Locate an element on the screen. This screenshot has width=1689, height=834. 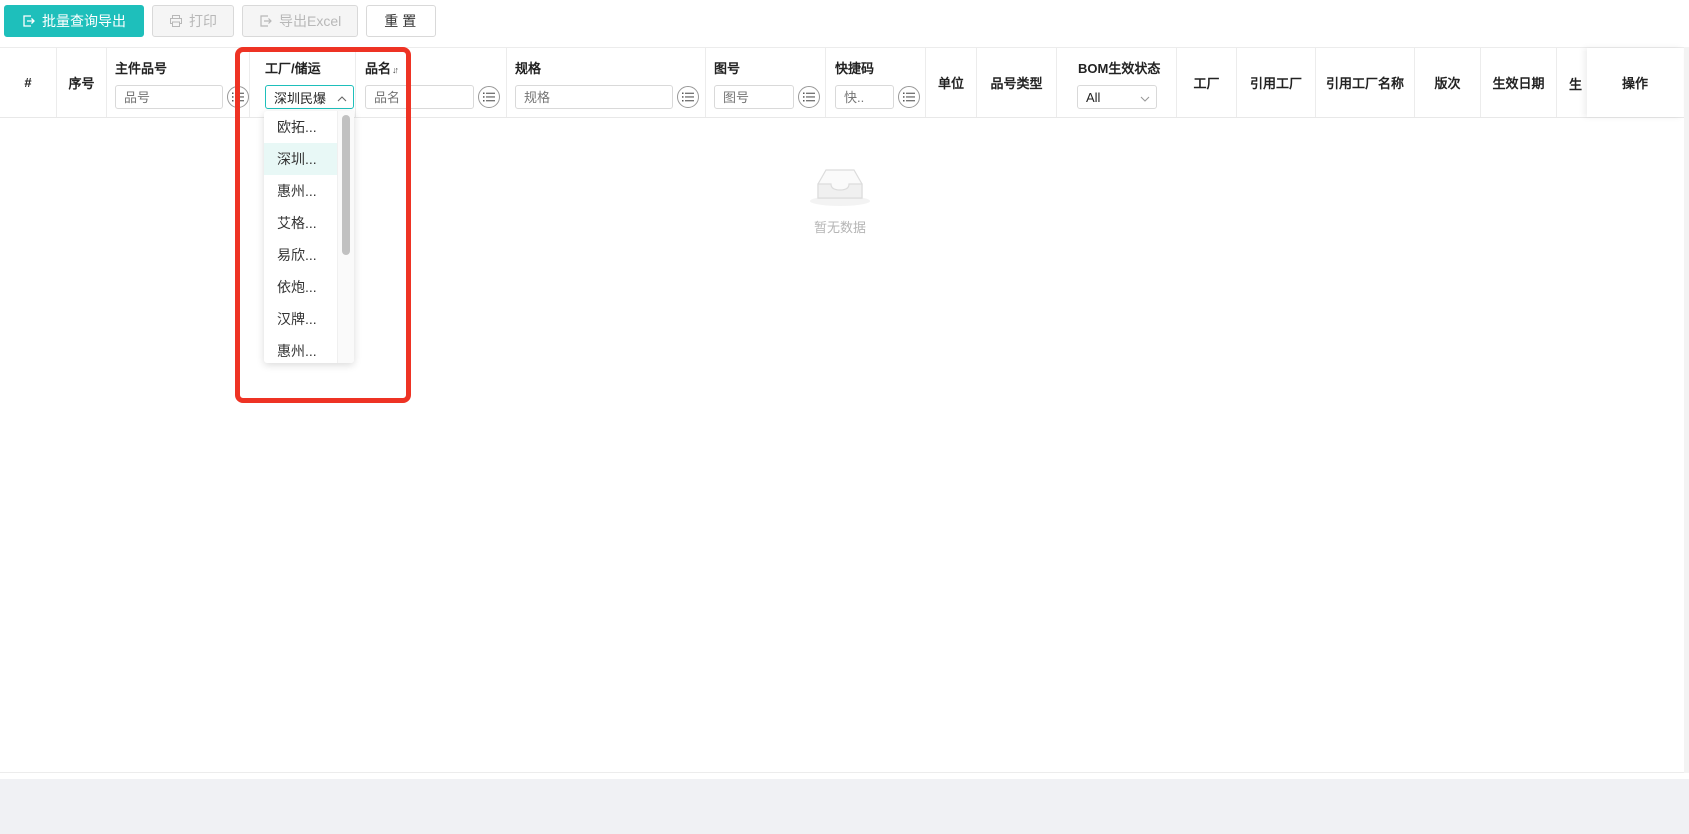
col-shortcut-code: 快捷码 is located at coordinates (876, 82).